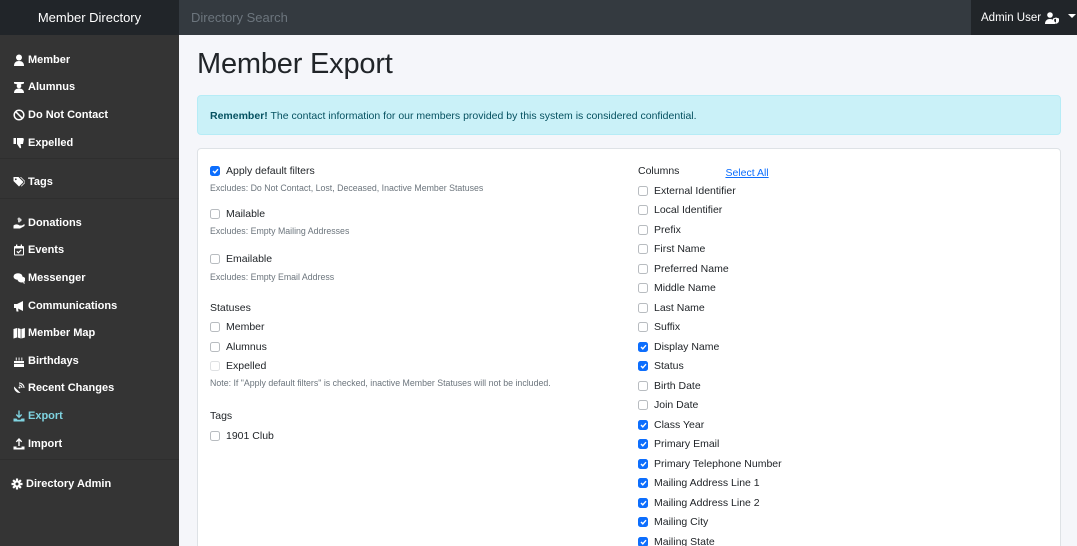  Describe the element at coordinates (49, 59) in the screenshot. I see `sidebar-item-label: Member` at that location.